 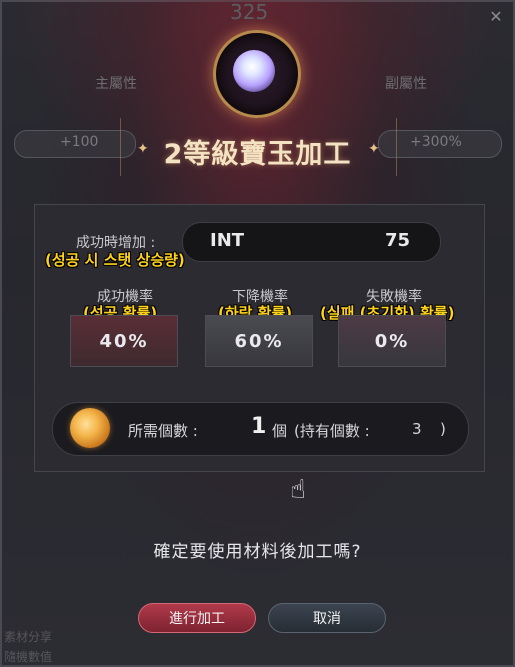 What do you see at coordinates (115, 260) in the screenshot?
I see `success-increase-annotation: (성공 시 스탯 상승량)` at bounding box center [115, 260].